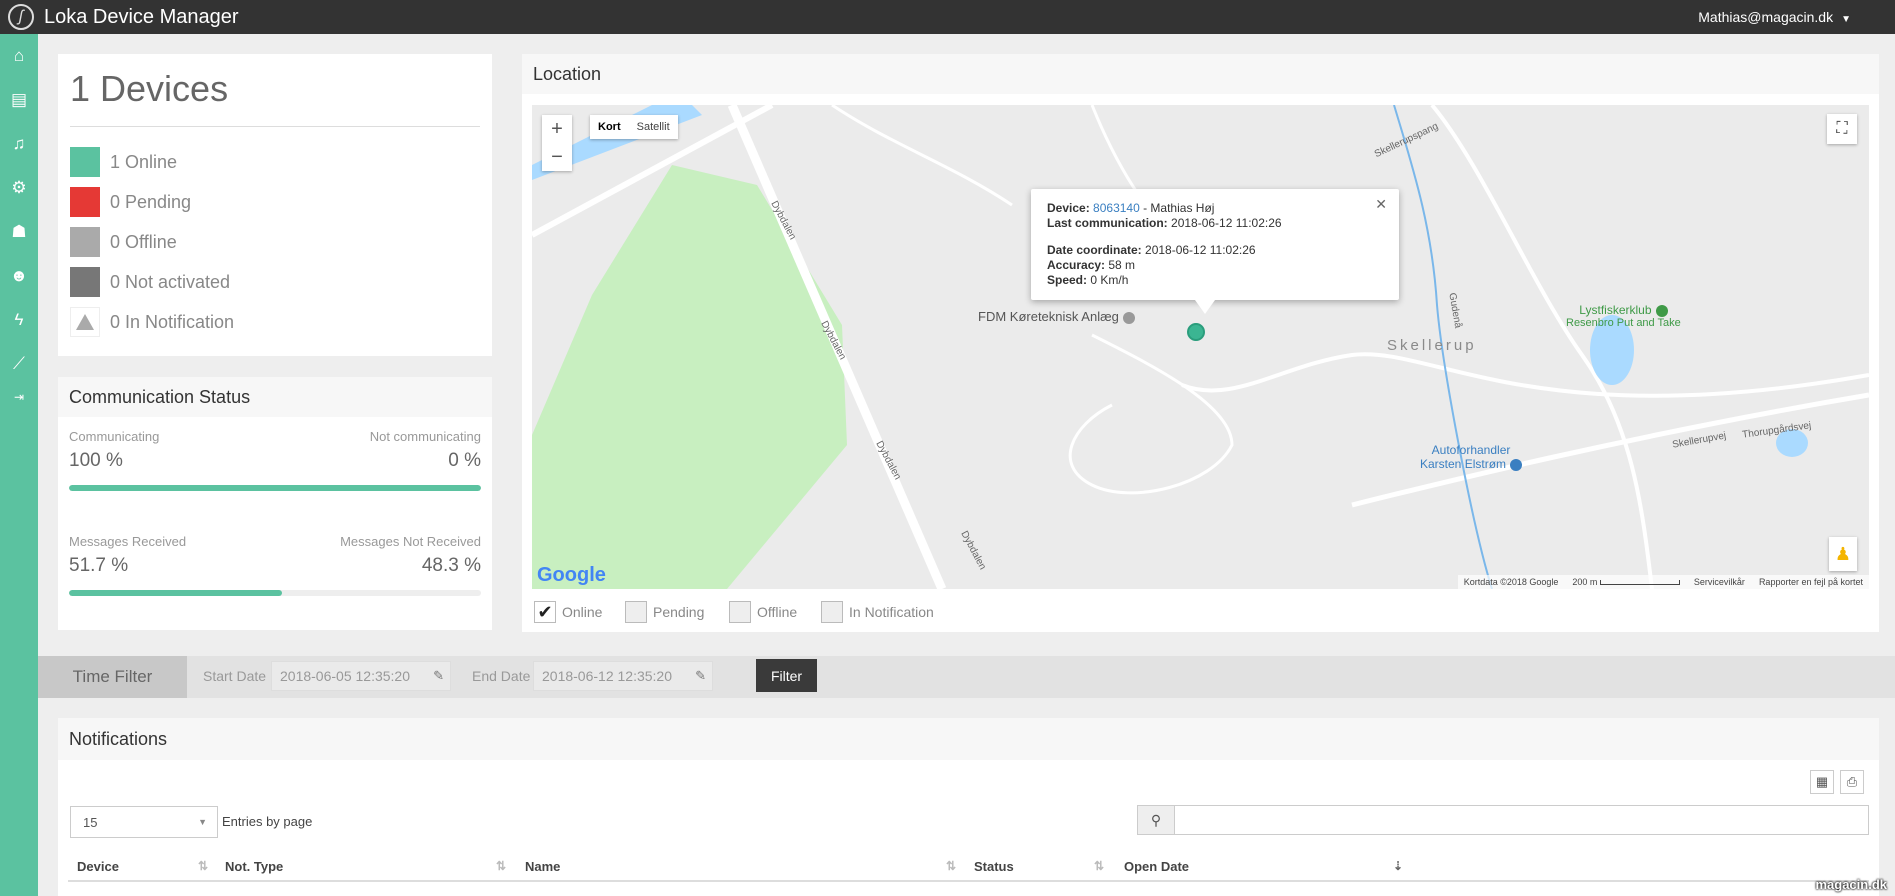  Describe the element at coordinates (740, 612) in the screenshot. I see `checkbox-offline` at that location.